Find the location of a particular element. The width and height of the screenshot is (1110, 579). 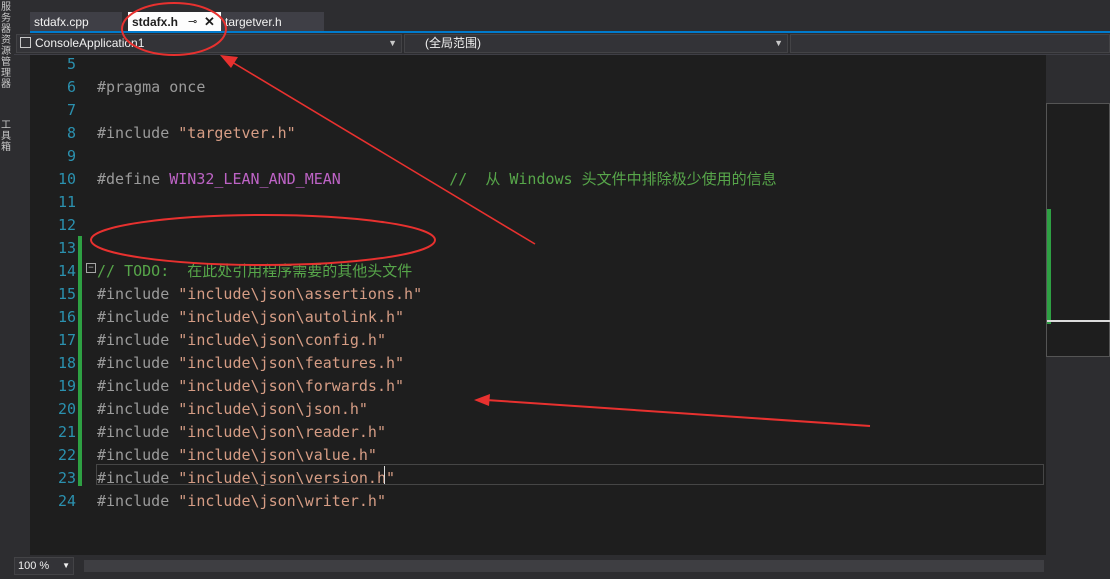

line-number: 16 is located at coordinates (66, 317).